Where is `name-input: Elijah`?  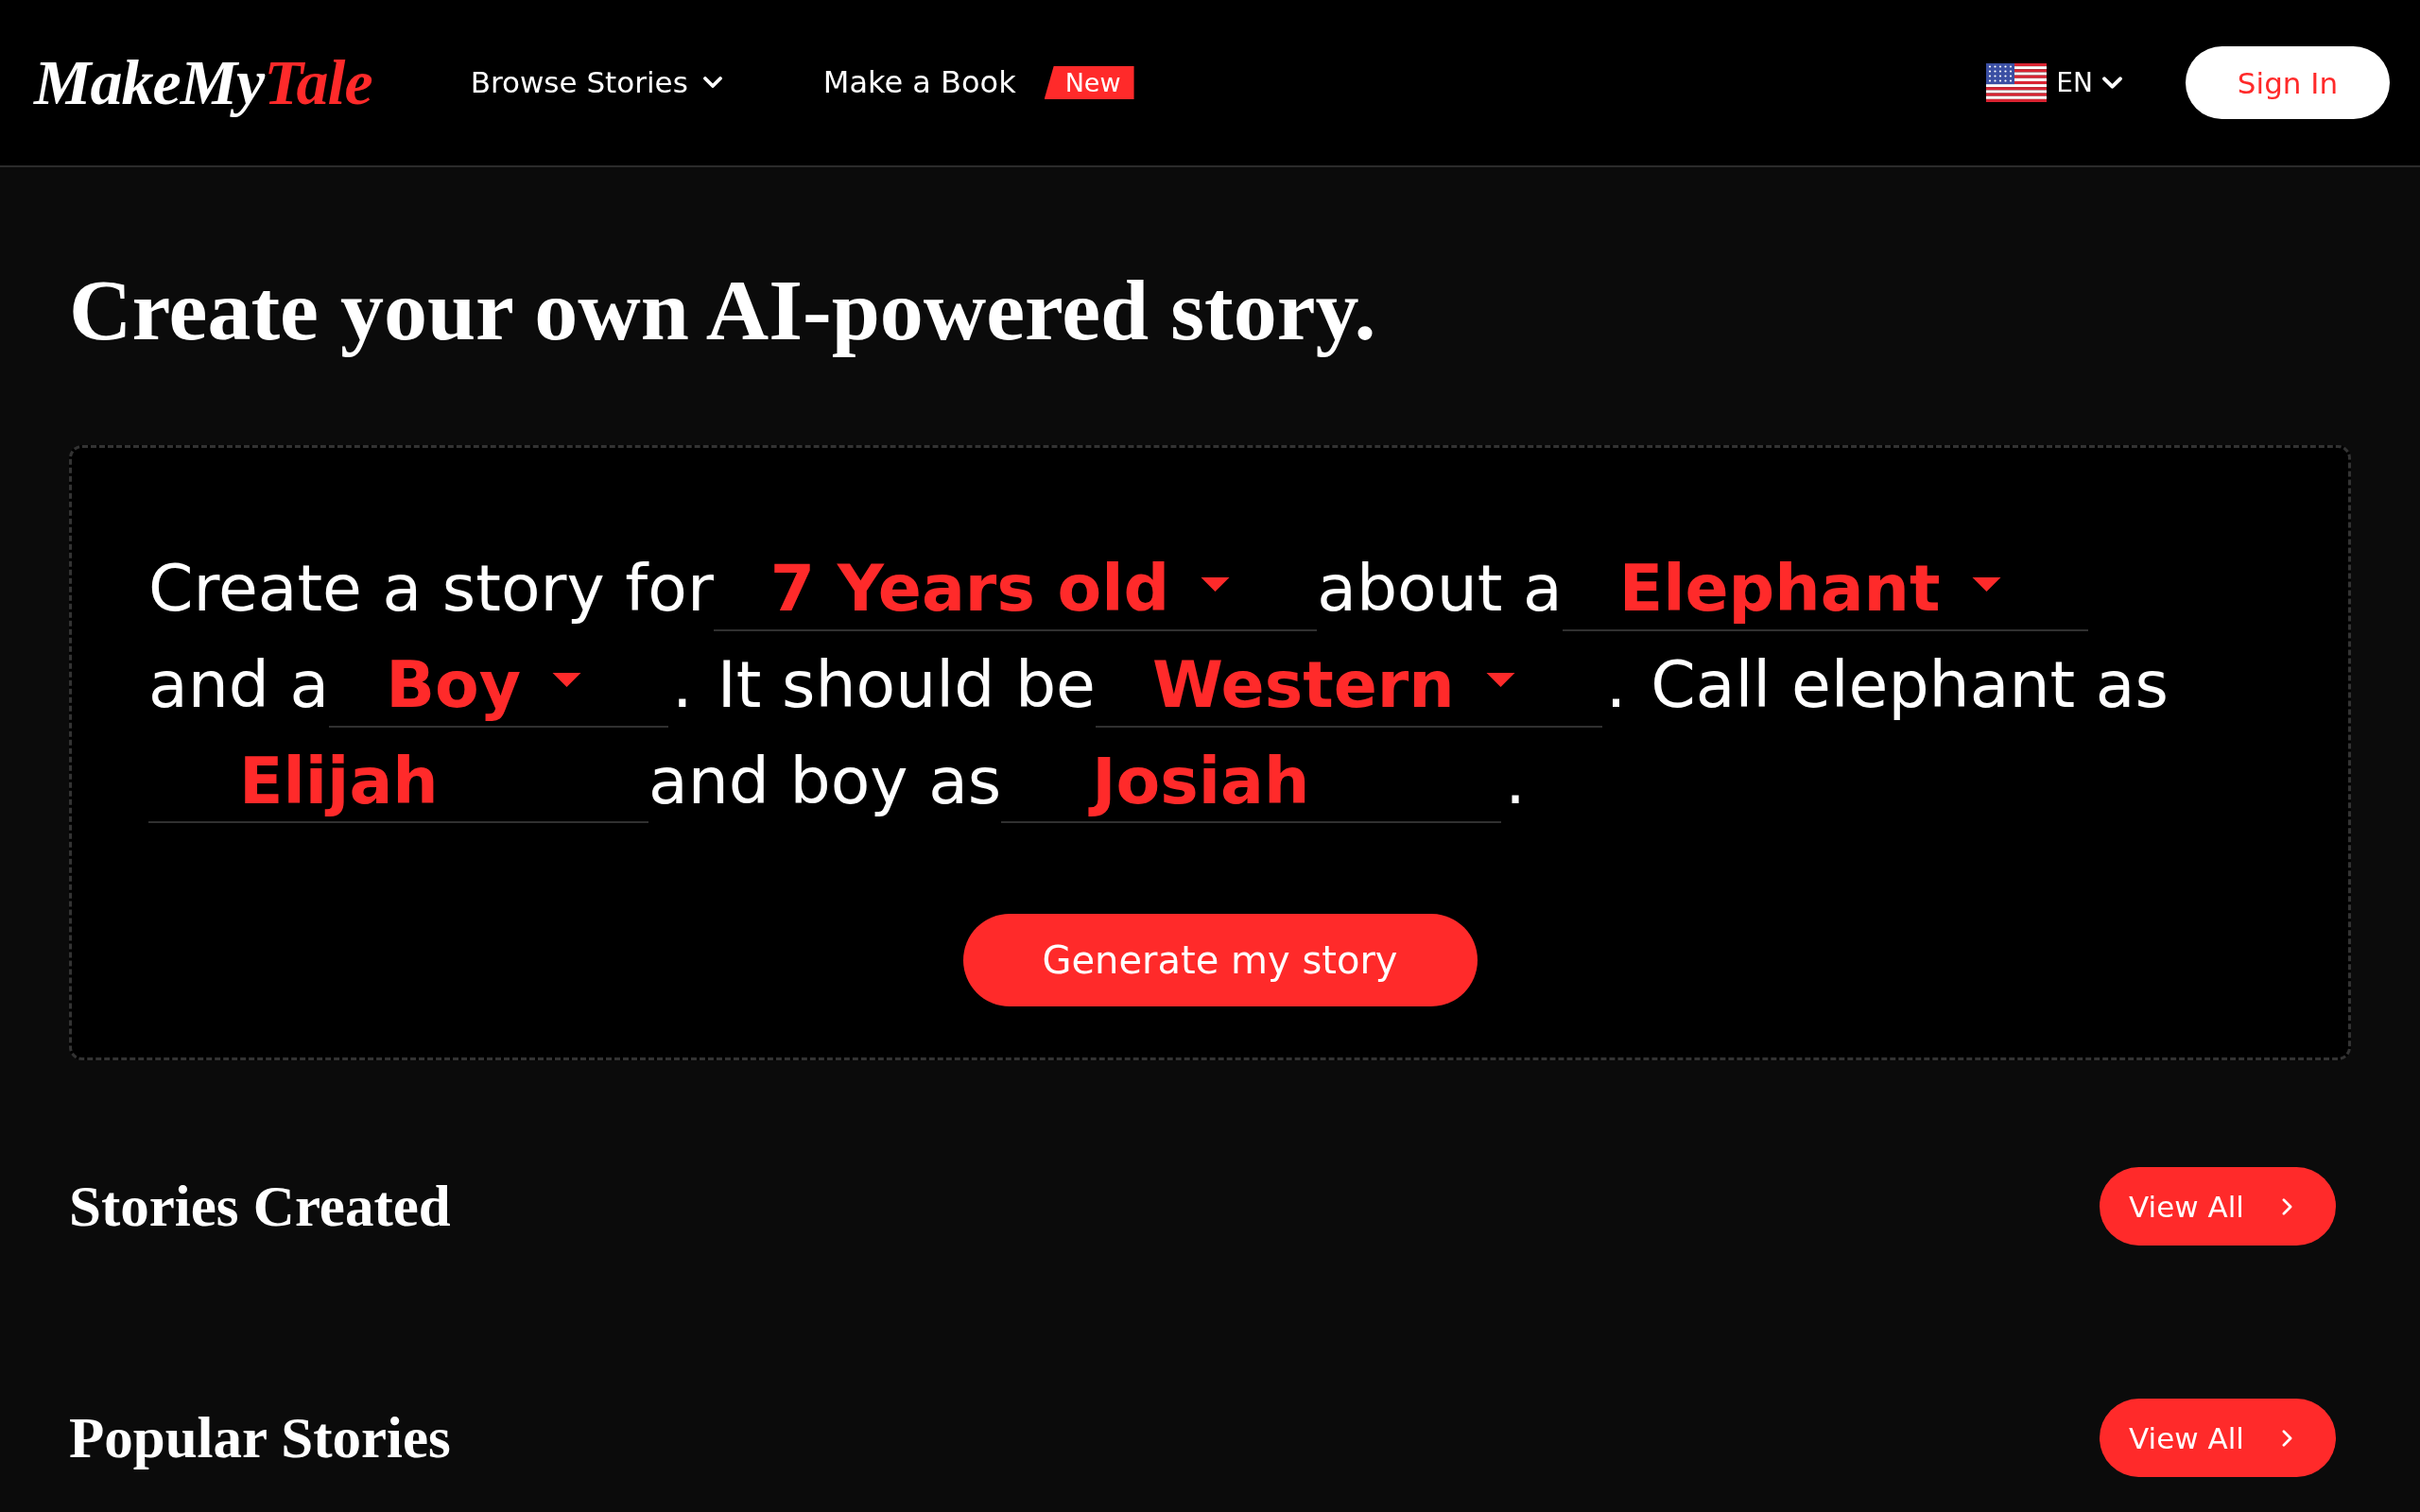 name-input: Elijah is located at coordinates (398, 783).